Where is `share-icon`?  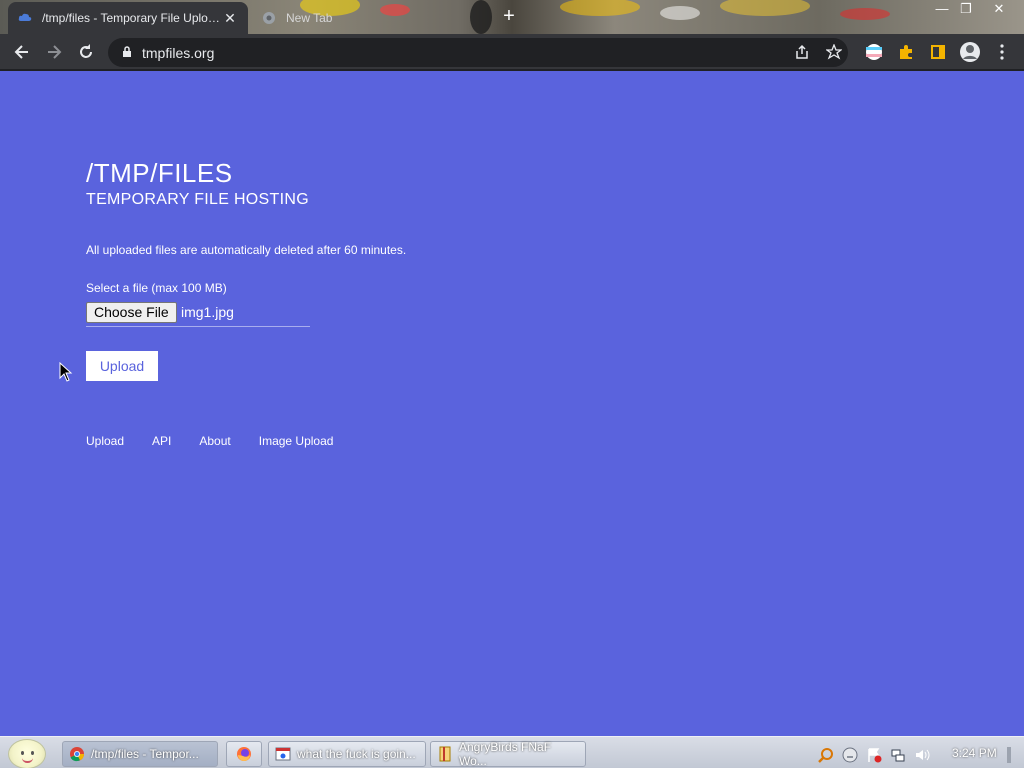 share-icon is located at coordinates (802, 51).